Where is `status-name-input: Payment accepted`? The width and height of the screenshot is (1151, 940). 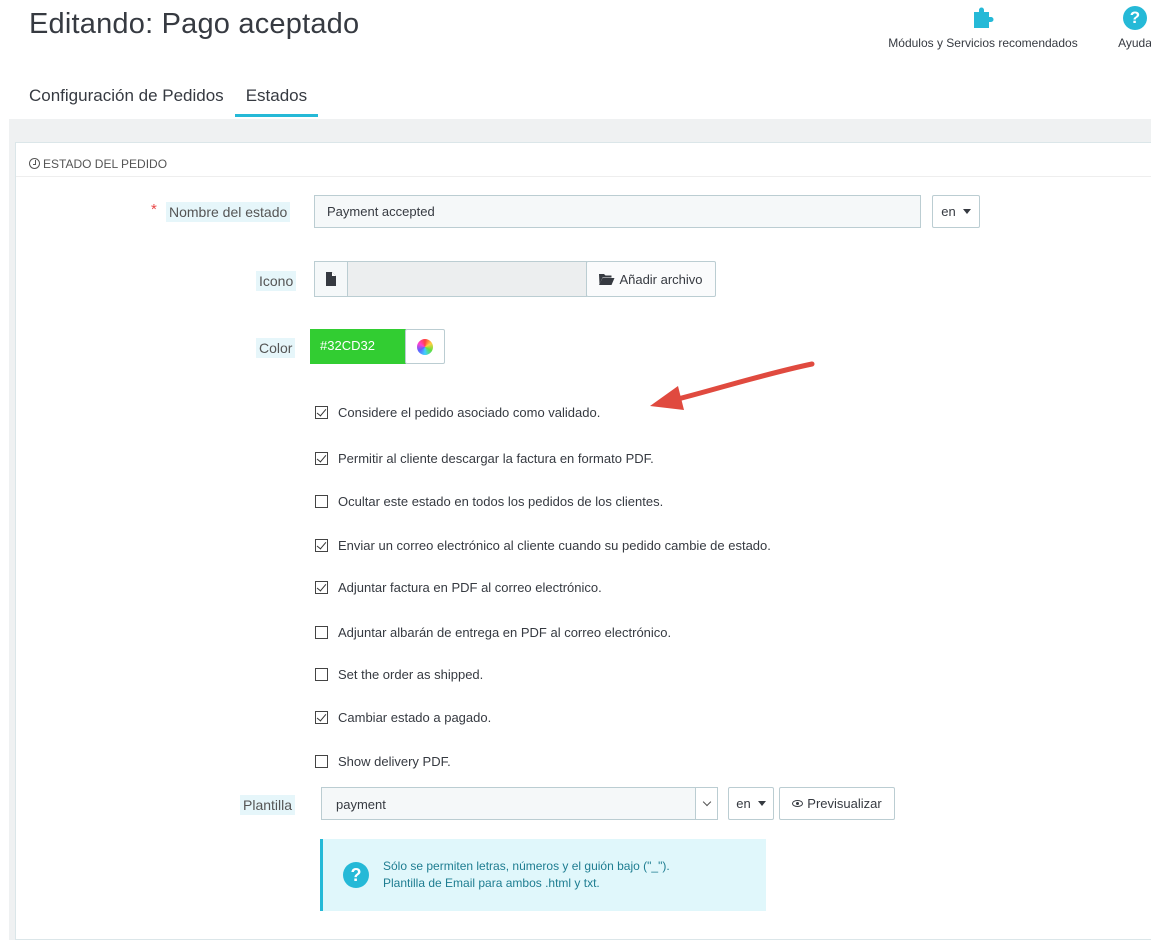 status-name-input: Payment accepted is located at coordinates (617, 211).